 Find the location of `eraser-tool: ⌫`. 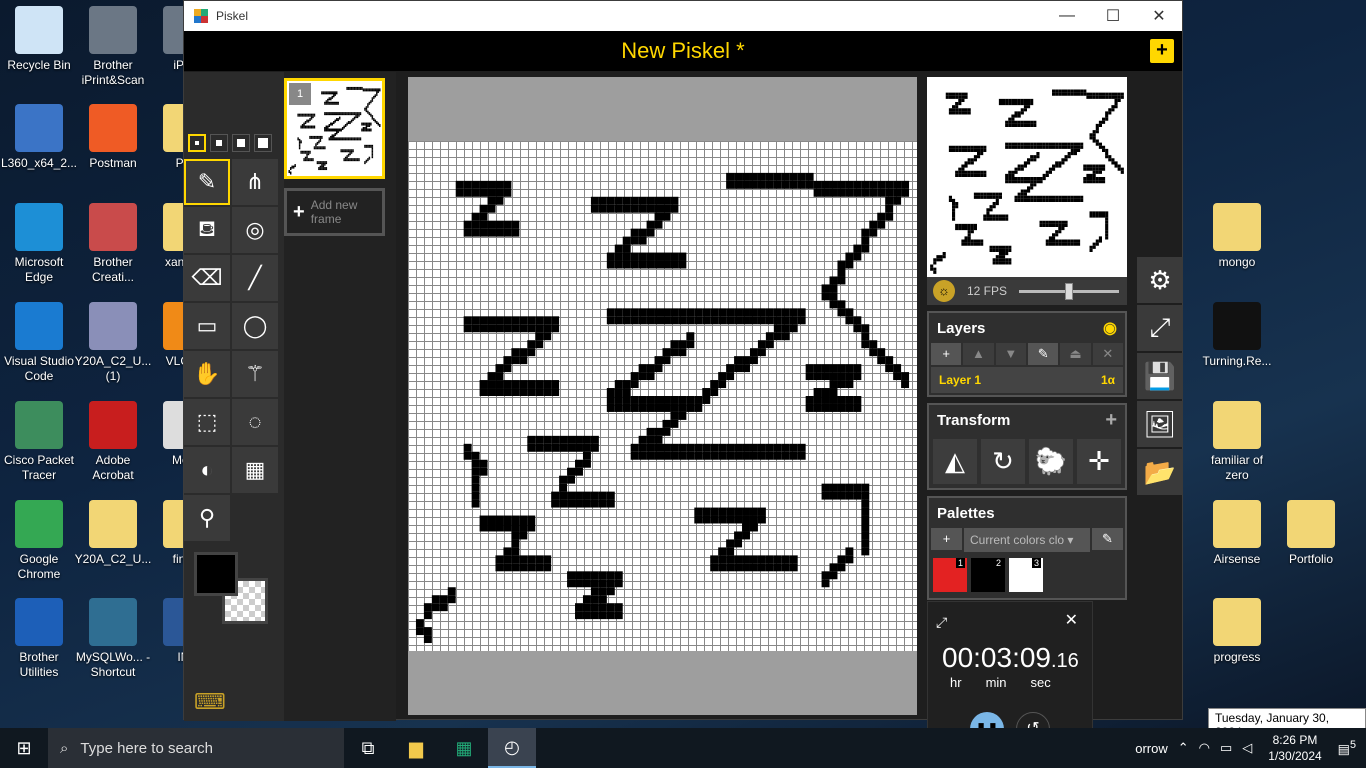

eraser-tool: ⌫ is located at coordinates (207, 278).